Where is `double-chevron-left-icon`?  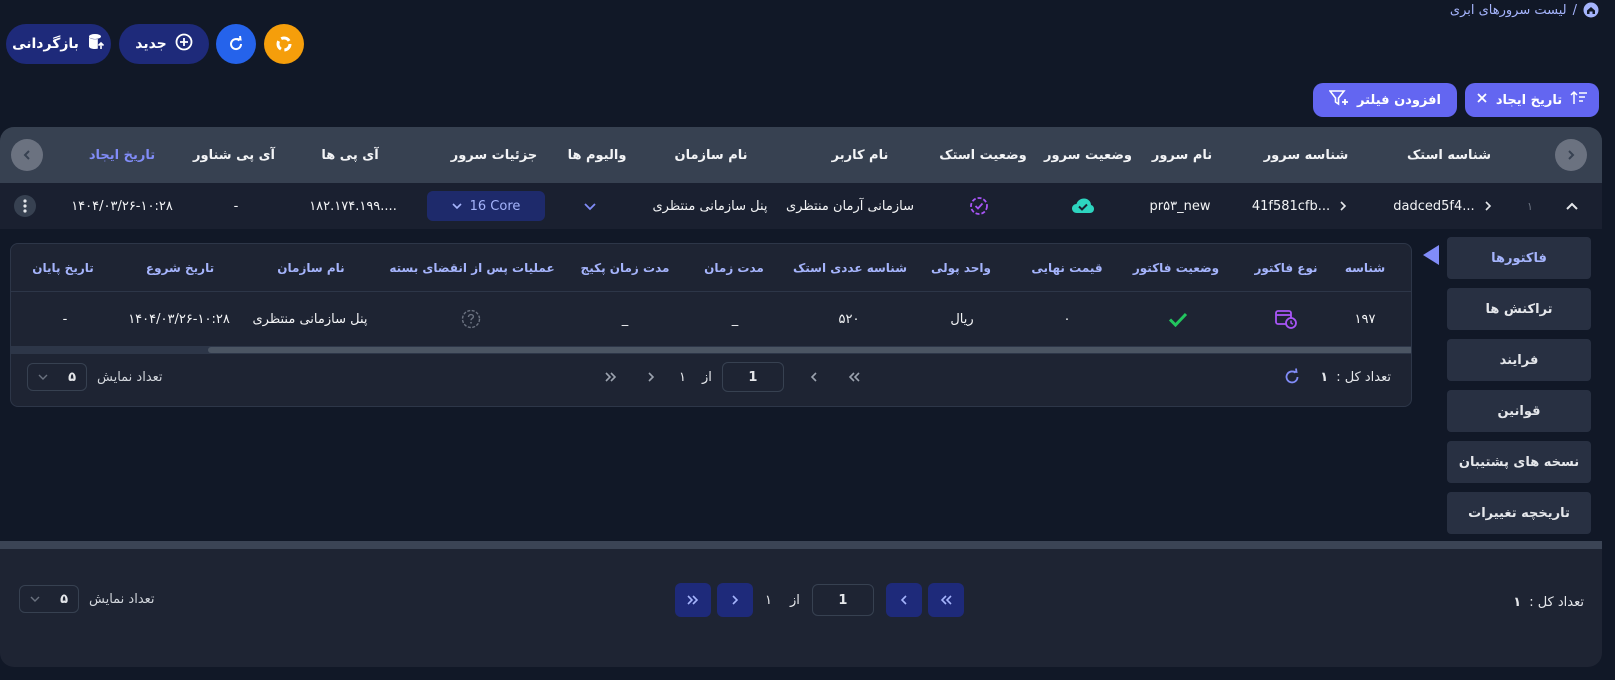
double-chevron-left-icon is located at coordinates (854, 377).